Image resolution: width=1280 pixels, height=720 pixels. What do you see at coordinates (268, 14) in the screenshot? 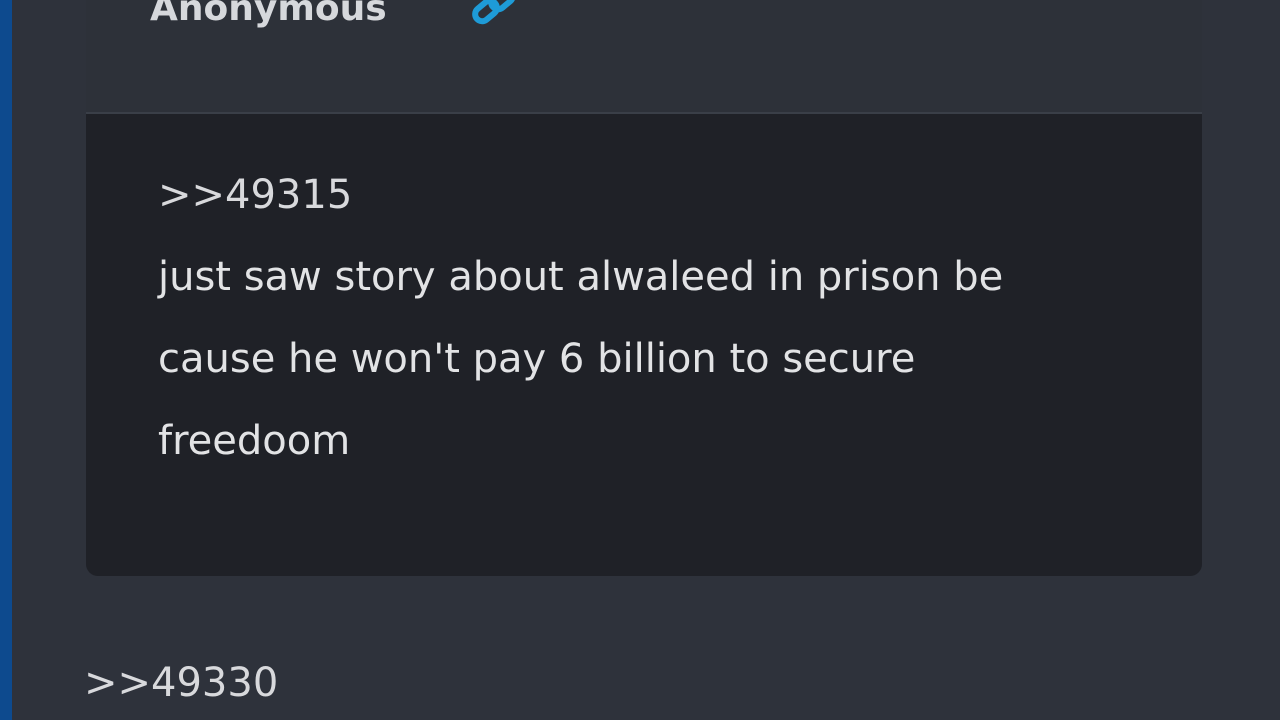
I see `author-name: Anonymous` at bounding box center [268, 14].